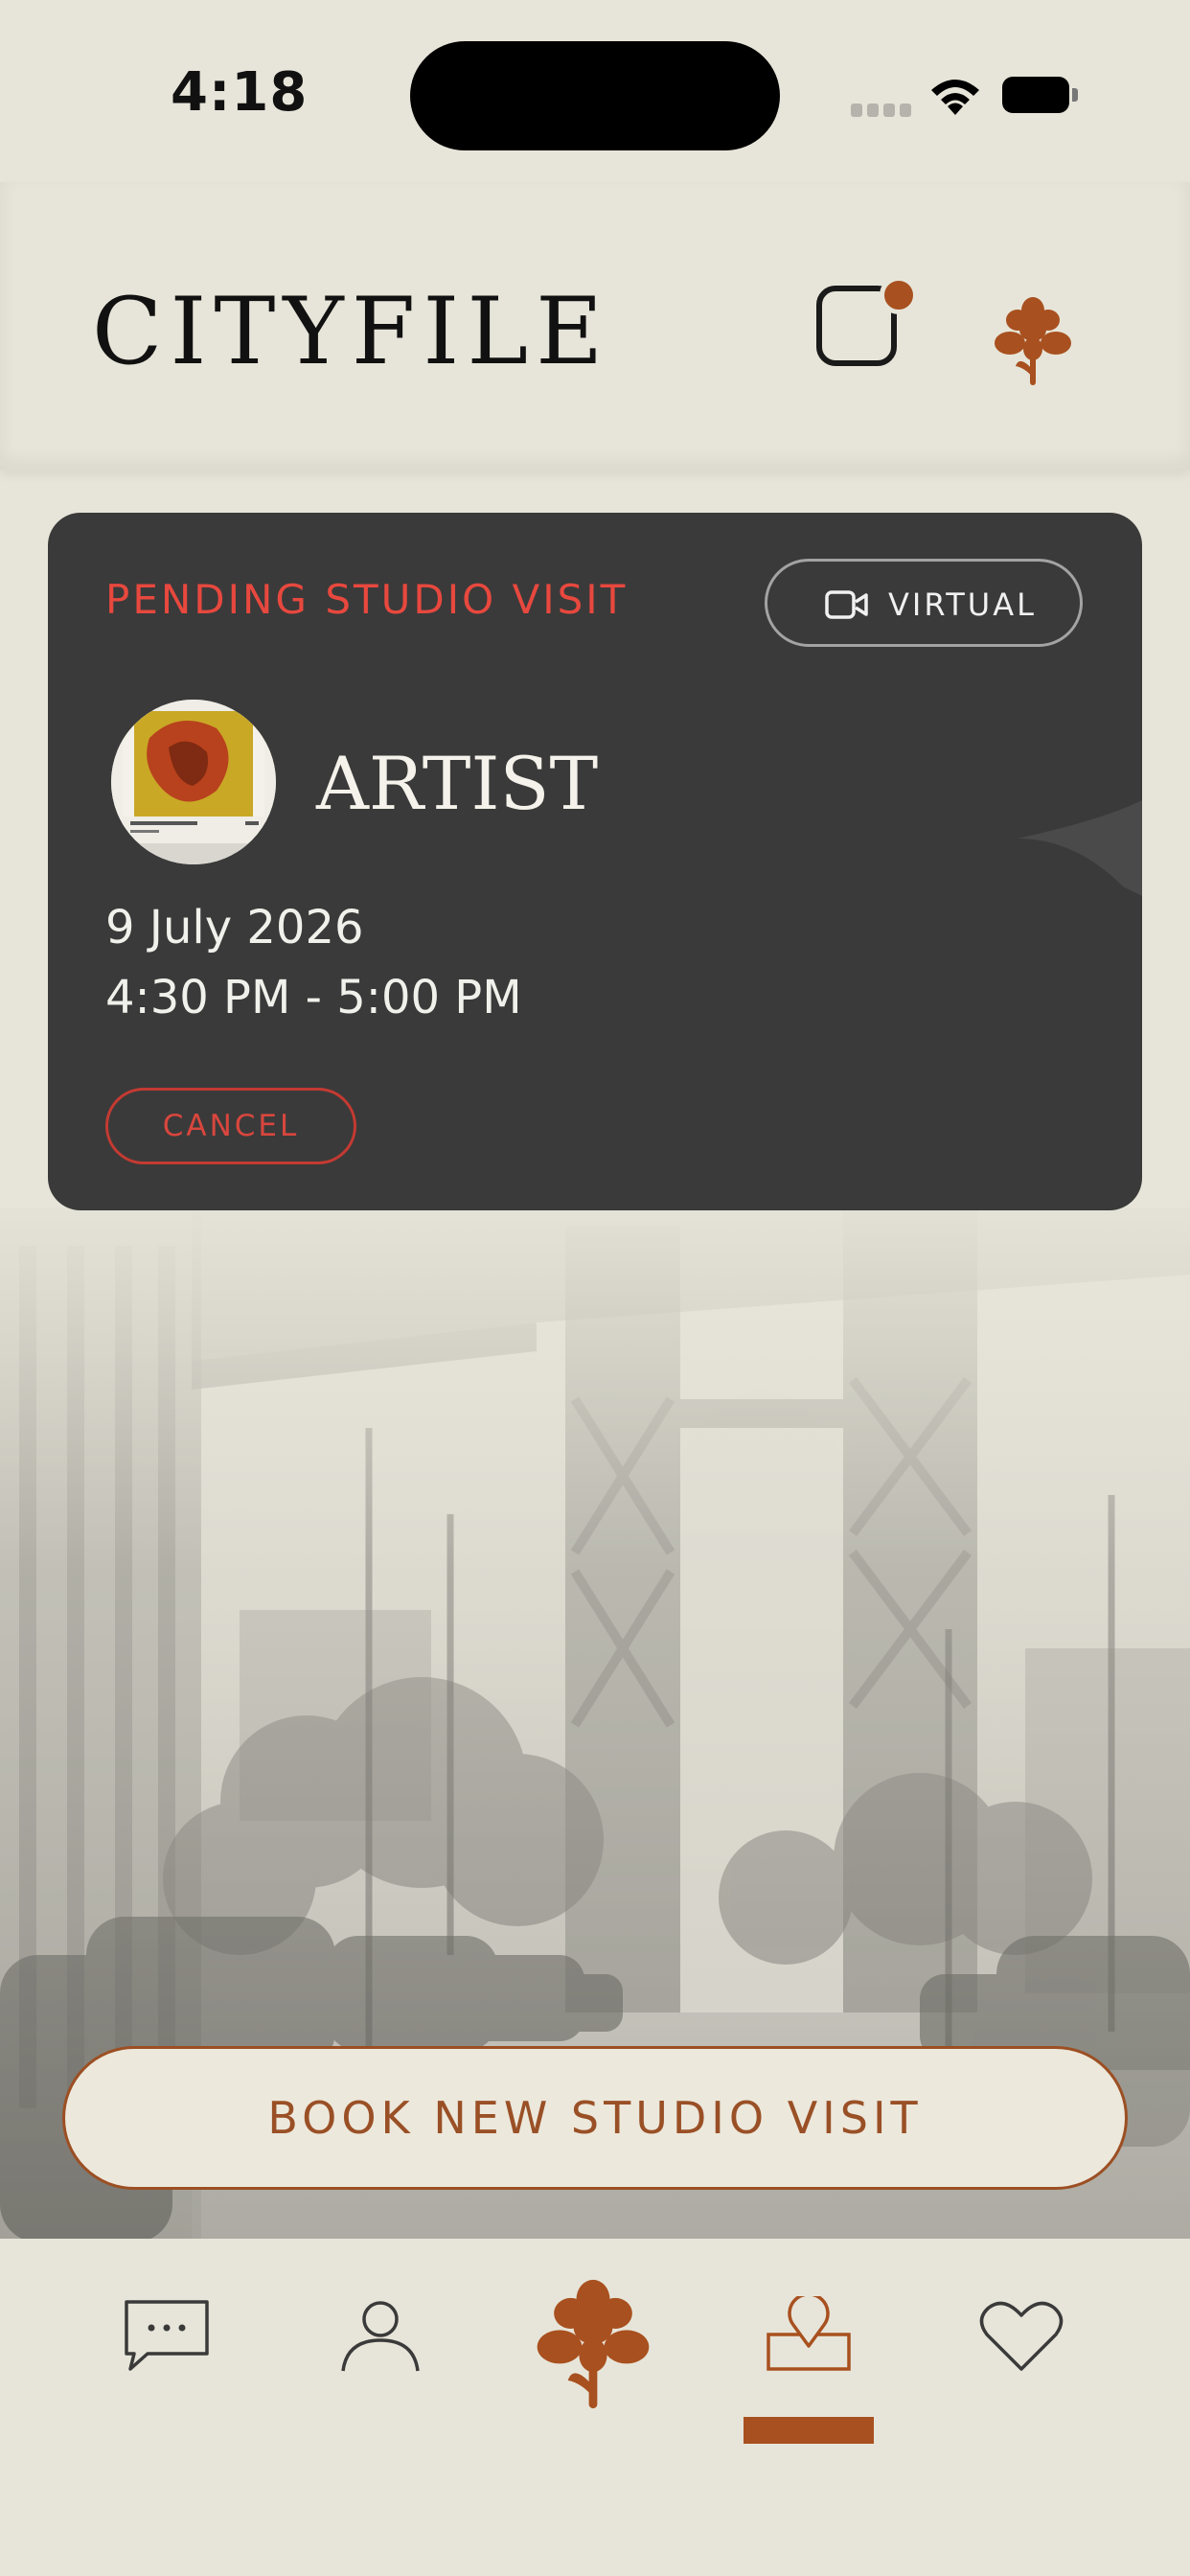 Image resolution: width=1190 pixels, height=2576 pixels. I want to click on cancel-button: CANCEL, so click(230, 1126).